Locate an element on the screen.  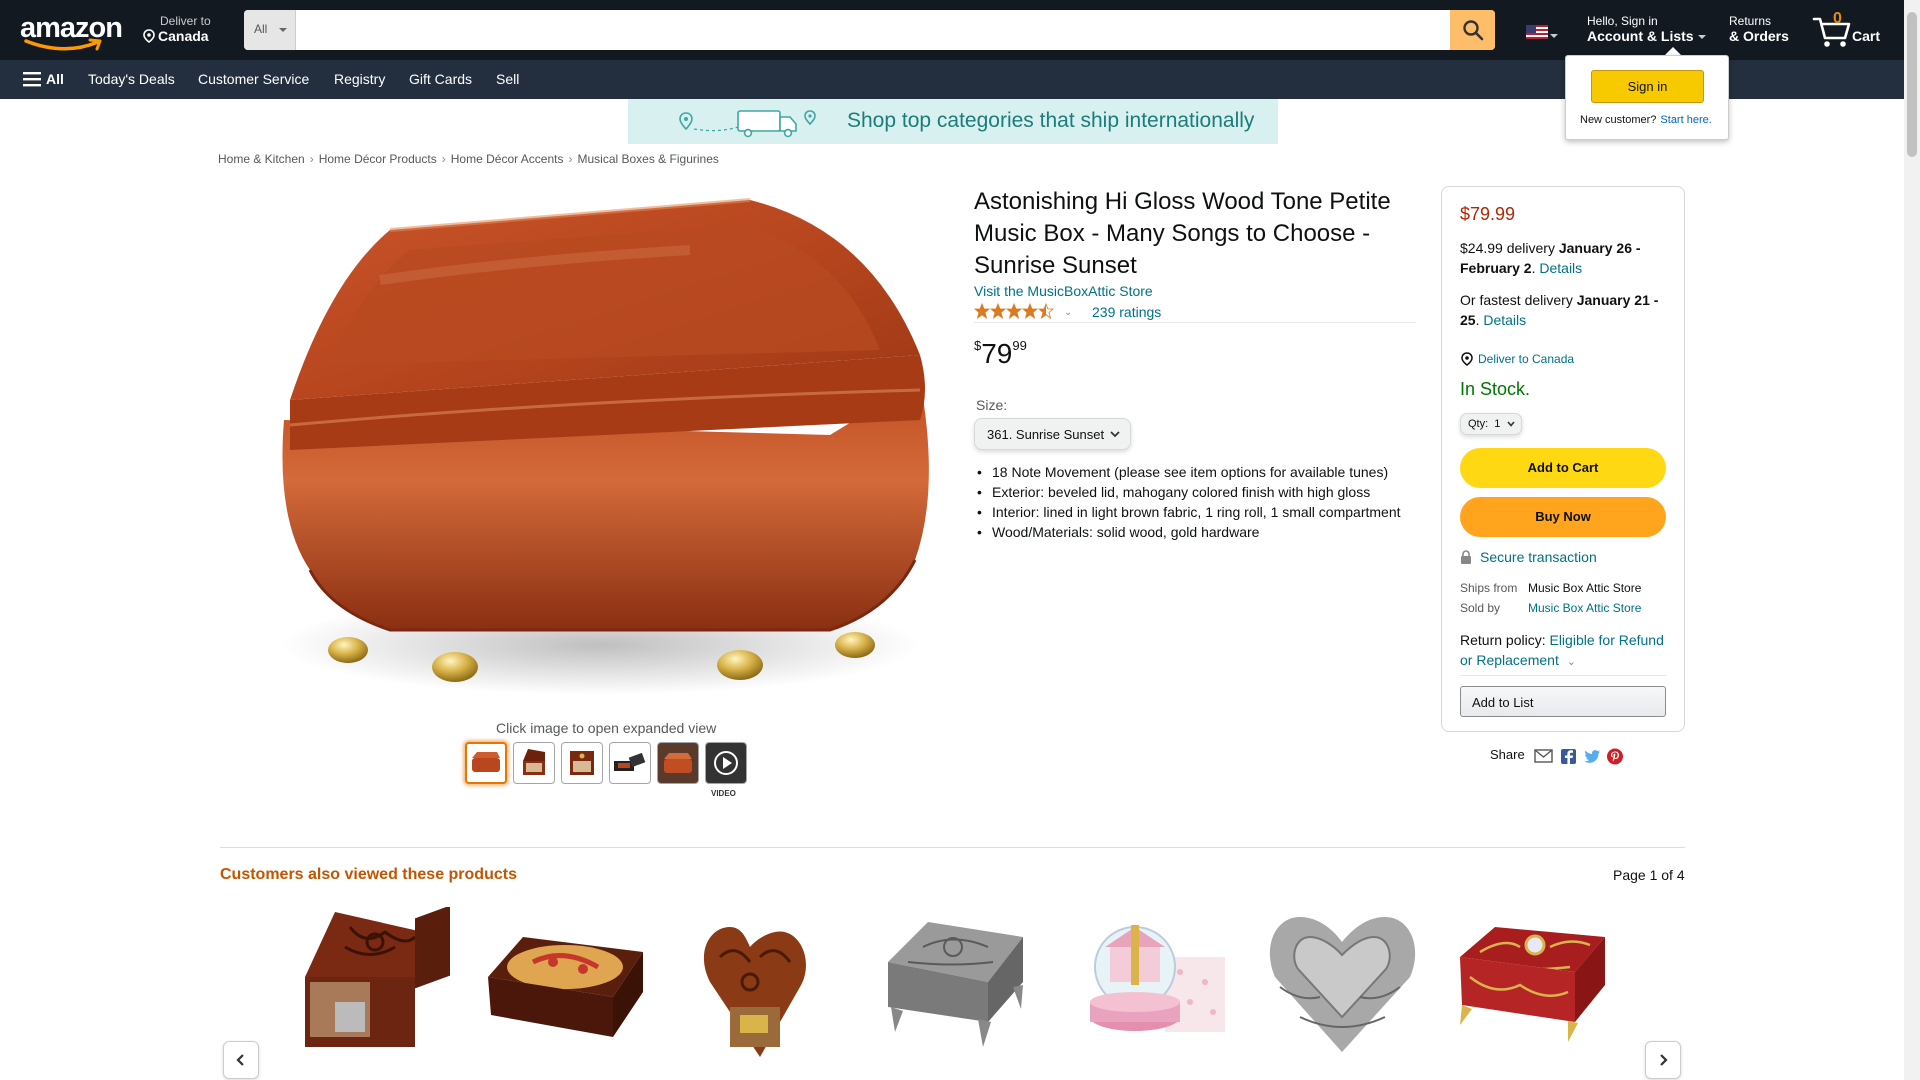
amazon-logo: amazon is located at coordinates (71, 32).